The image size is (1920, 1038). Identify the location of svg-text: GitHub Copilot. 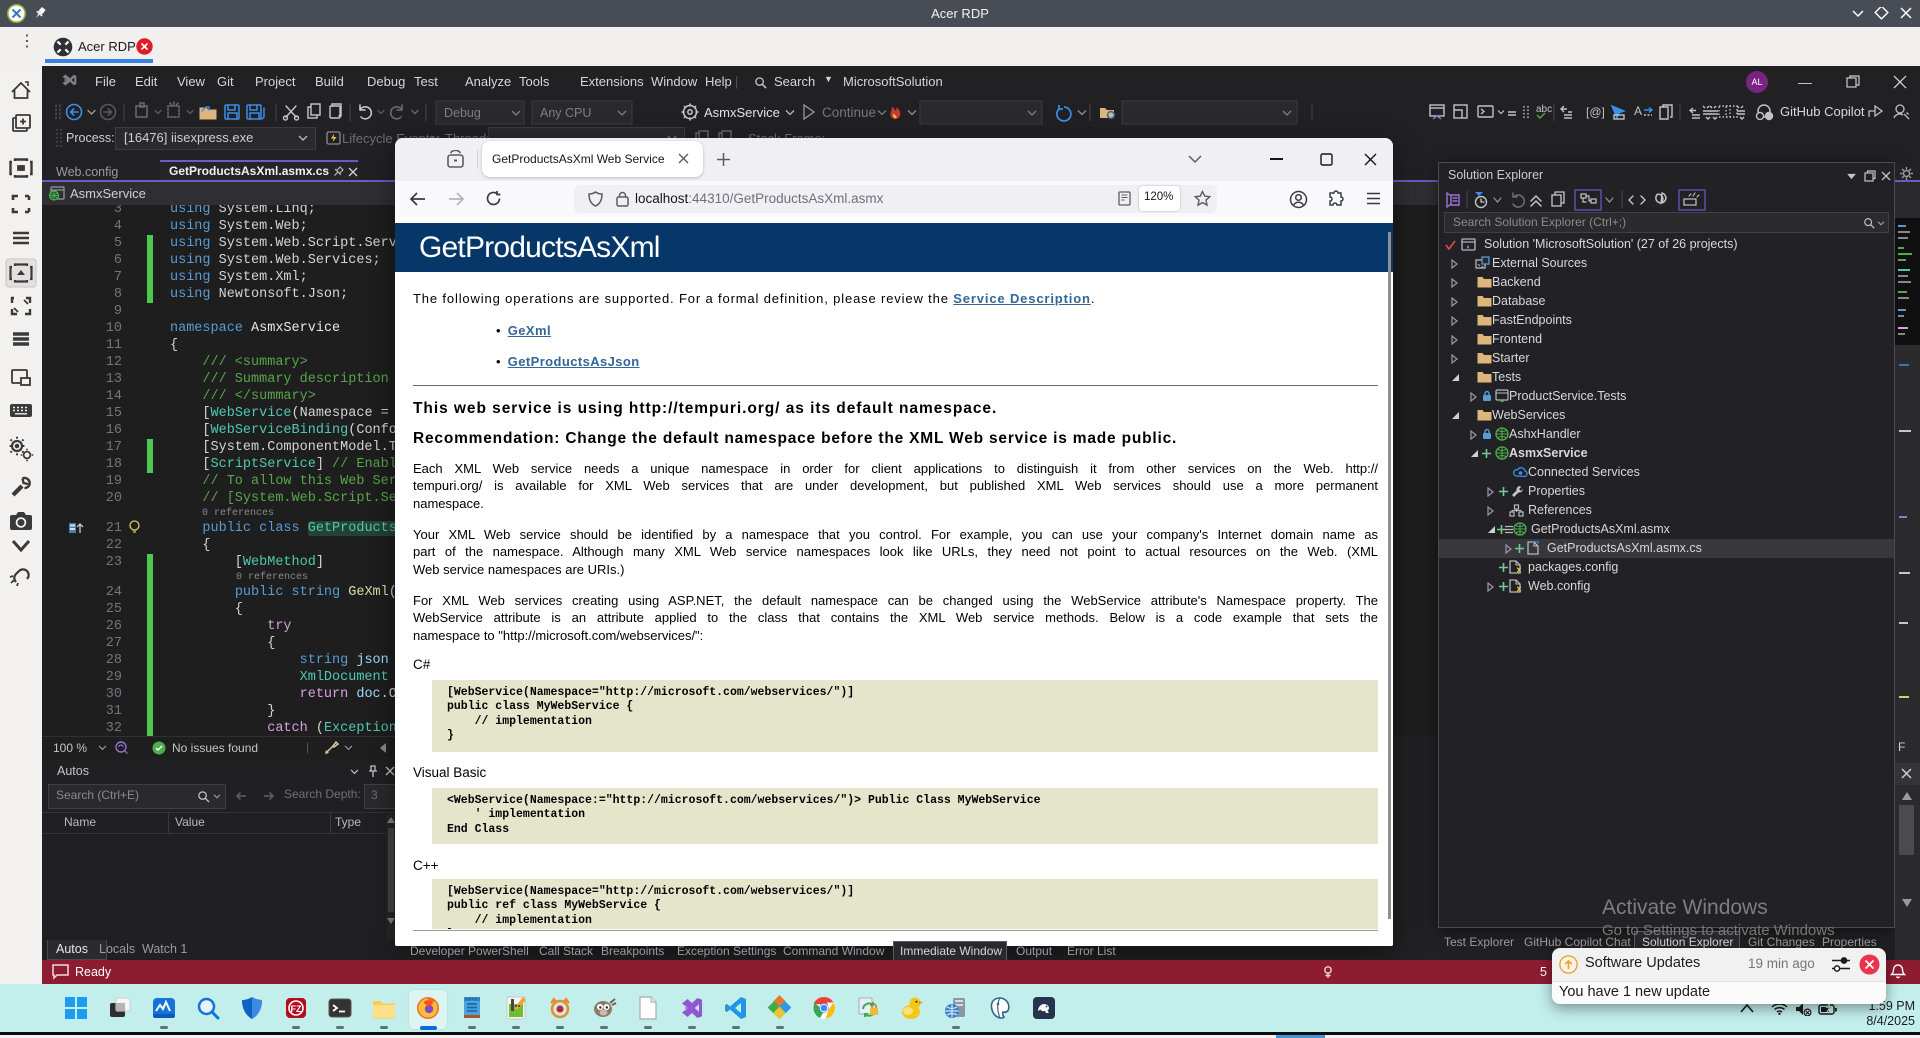
(1822, 111).